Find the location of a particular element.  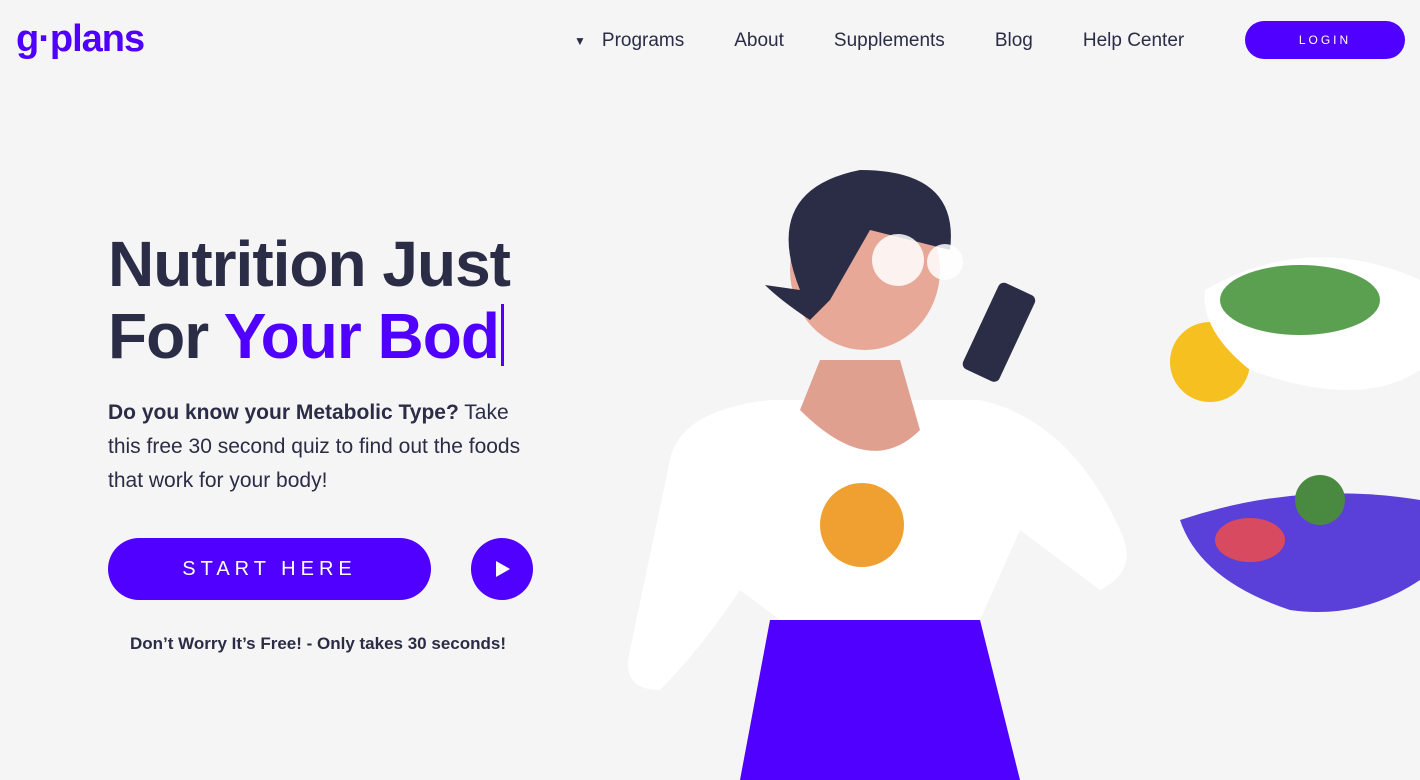

nav-about: About is located at coordinates (759, 41).